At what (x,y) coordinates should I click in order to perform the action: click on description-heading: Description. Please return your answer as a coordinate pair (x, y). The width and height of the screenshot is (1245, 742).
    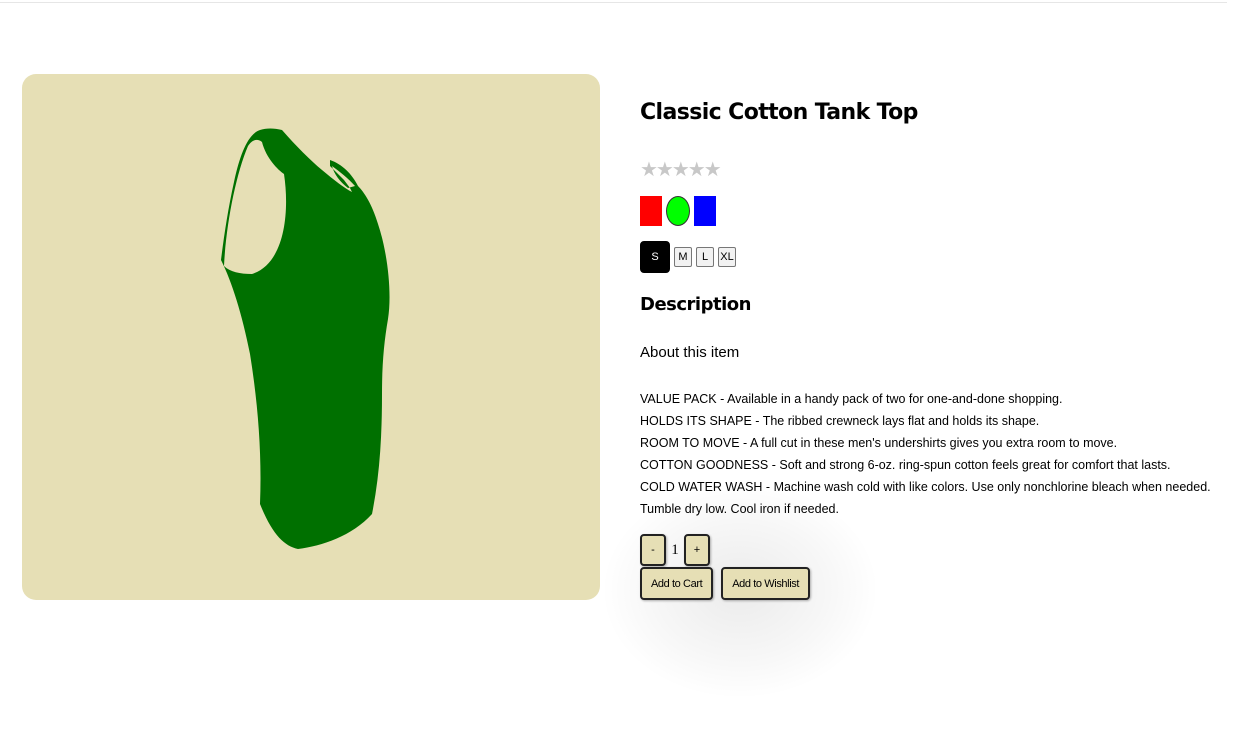
    Looking at the image, I should click on (695, 304).